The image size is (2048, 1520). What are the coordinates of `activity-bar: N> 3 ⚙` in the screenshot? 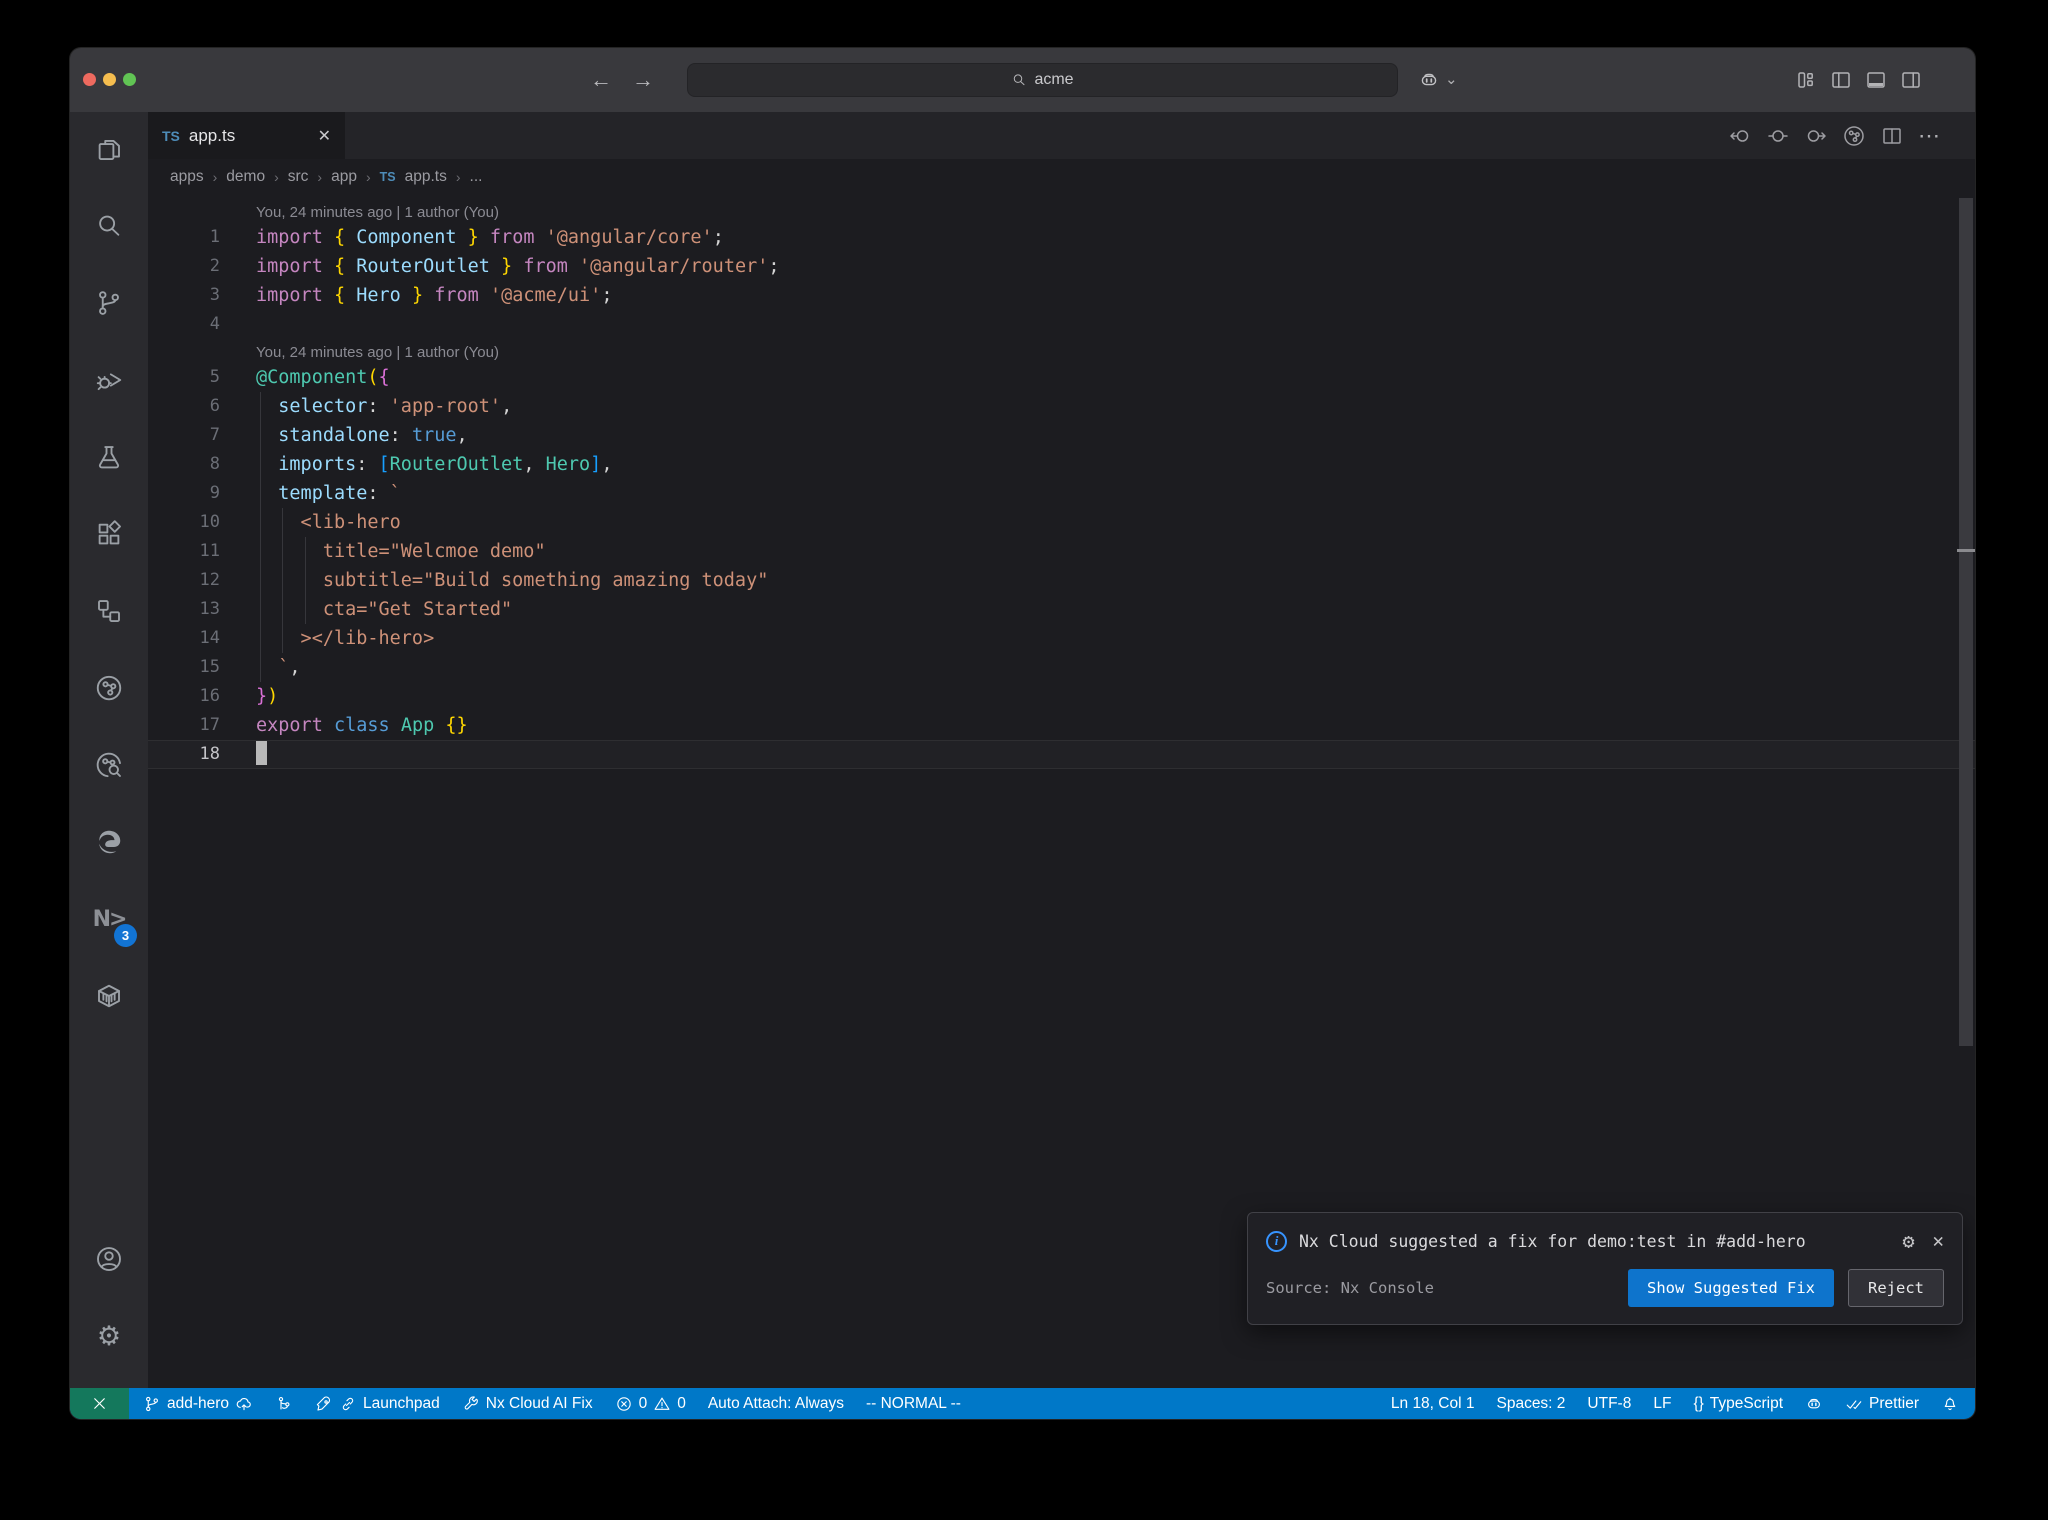 It's located at (109, 750).